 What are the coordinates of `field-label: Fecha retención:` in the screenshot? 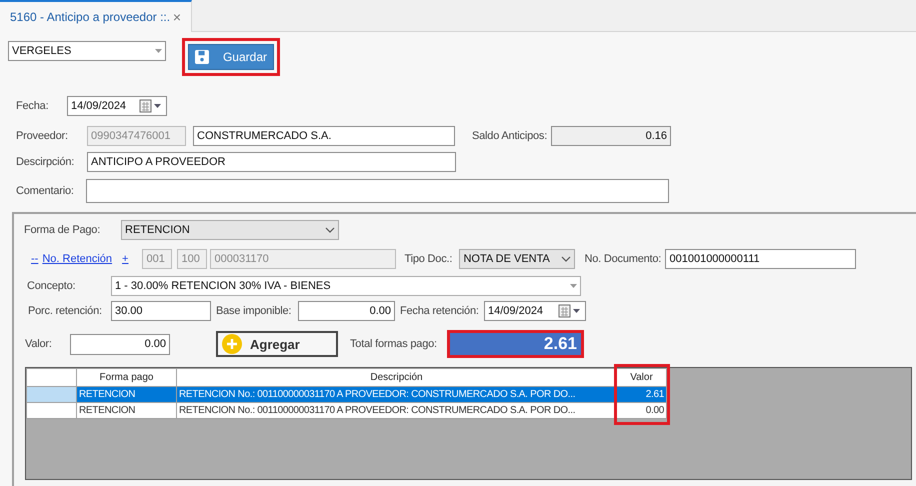 It's located at (440, 311).